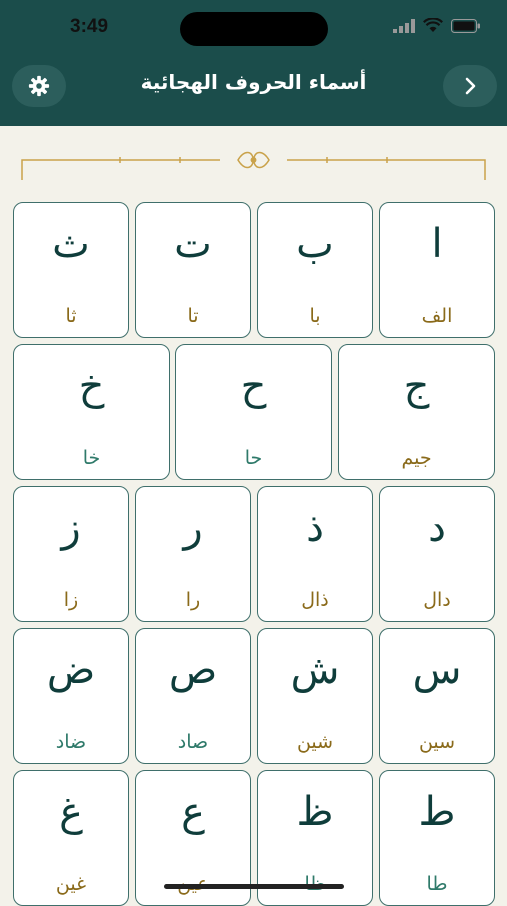  Describe the element at coordinates (71, 270) in the screenshot. I see `letter-card: ث ثا` at that location.